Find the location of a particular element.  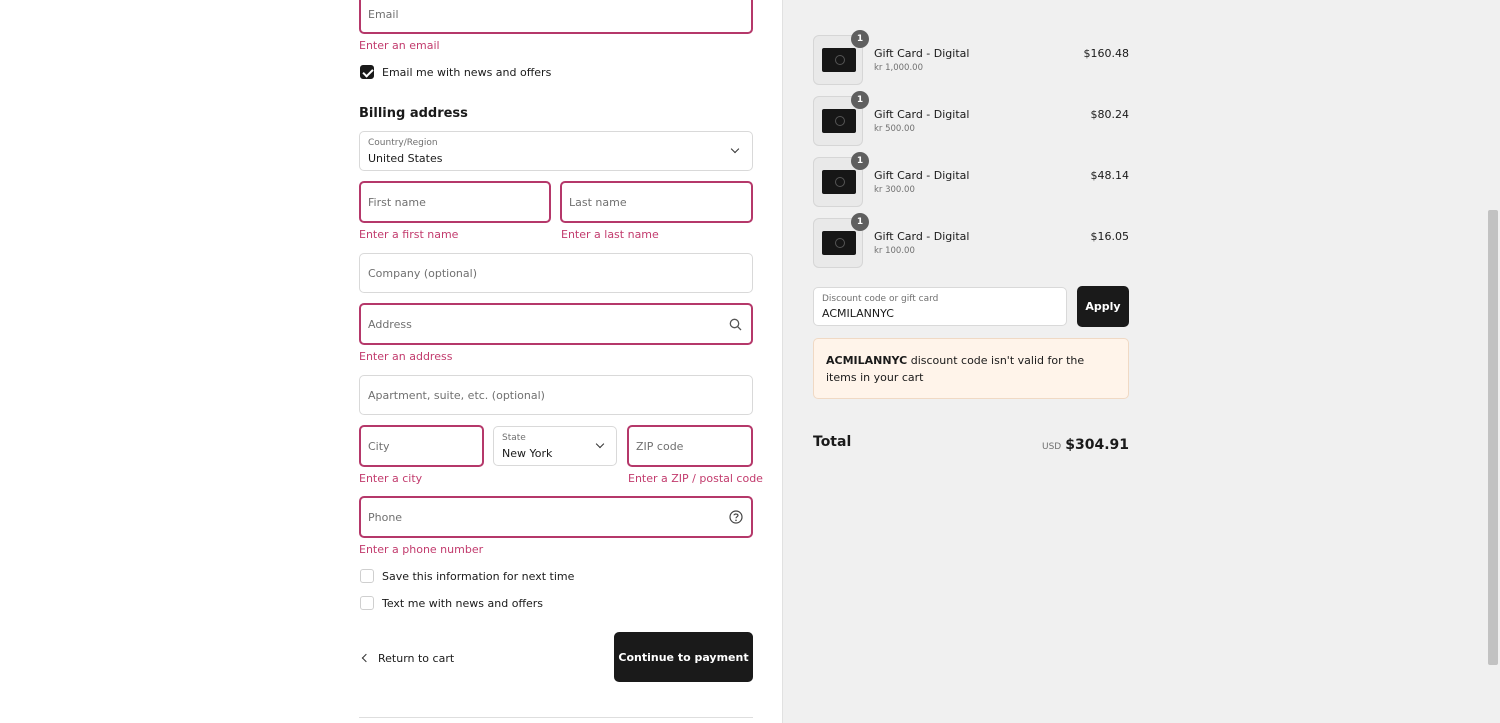

zip-error: Enter a ZIP / postal code is located at coordinates (695, 478).